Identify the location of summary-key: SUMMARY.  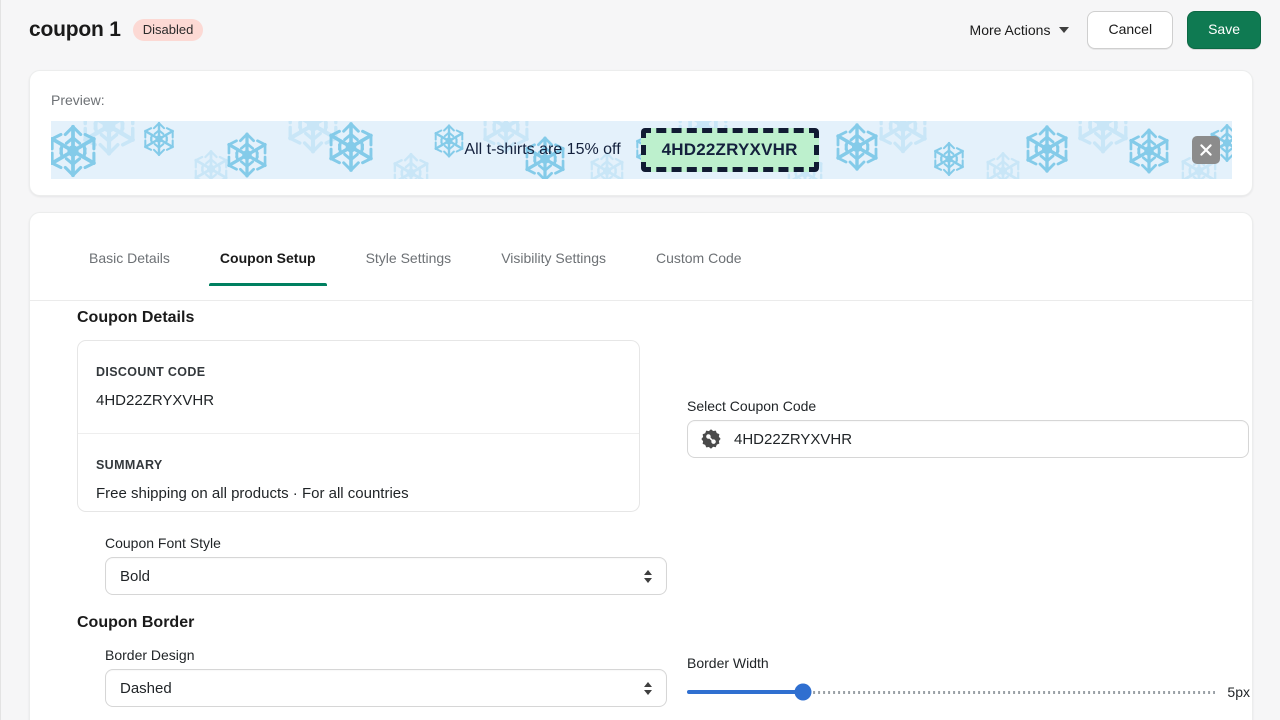
(129, 465).